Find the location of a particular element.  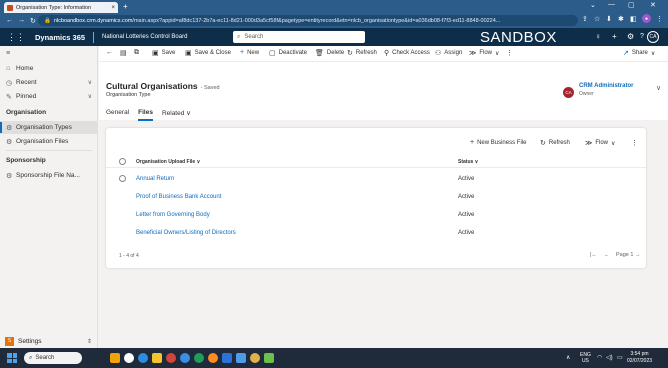

status-cell: Active is located at coordinates (466, 179).